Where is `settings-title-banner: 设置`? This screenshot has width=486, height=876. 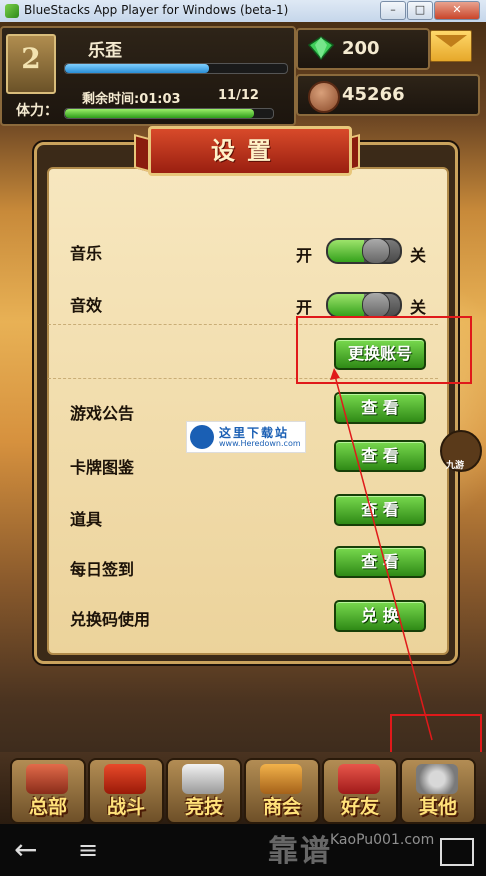 settings-title-banner: 设置 is located at coordinates (247, 150).